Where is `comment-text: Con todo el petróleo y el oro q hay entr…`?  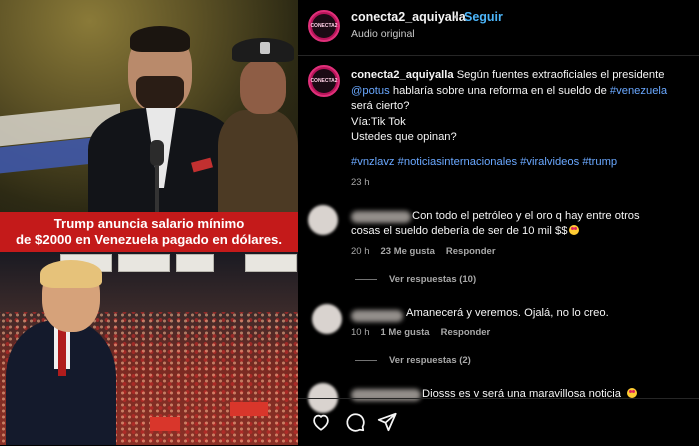 comment-text: Con todo el petróleo y el oro q hay entr… is located at coordinates (526, 216).